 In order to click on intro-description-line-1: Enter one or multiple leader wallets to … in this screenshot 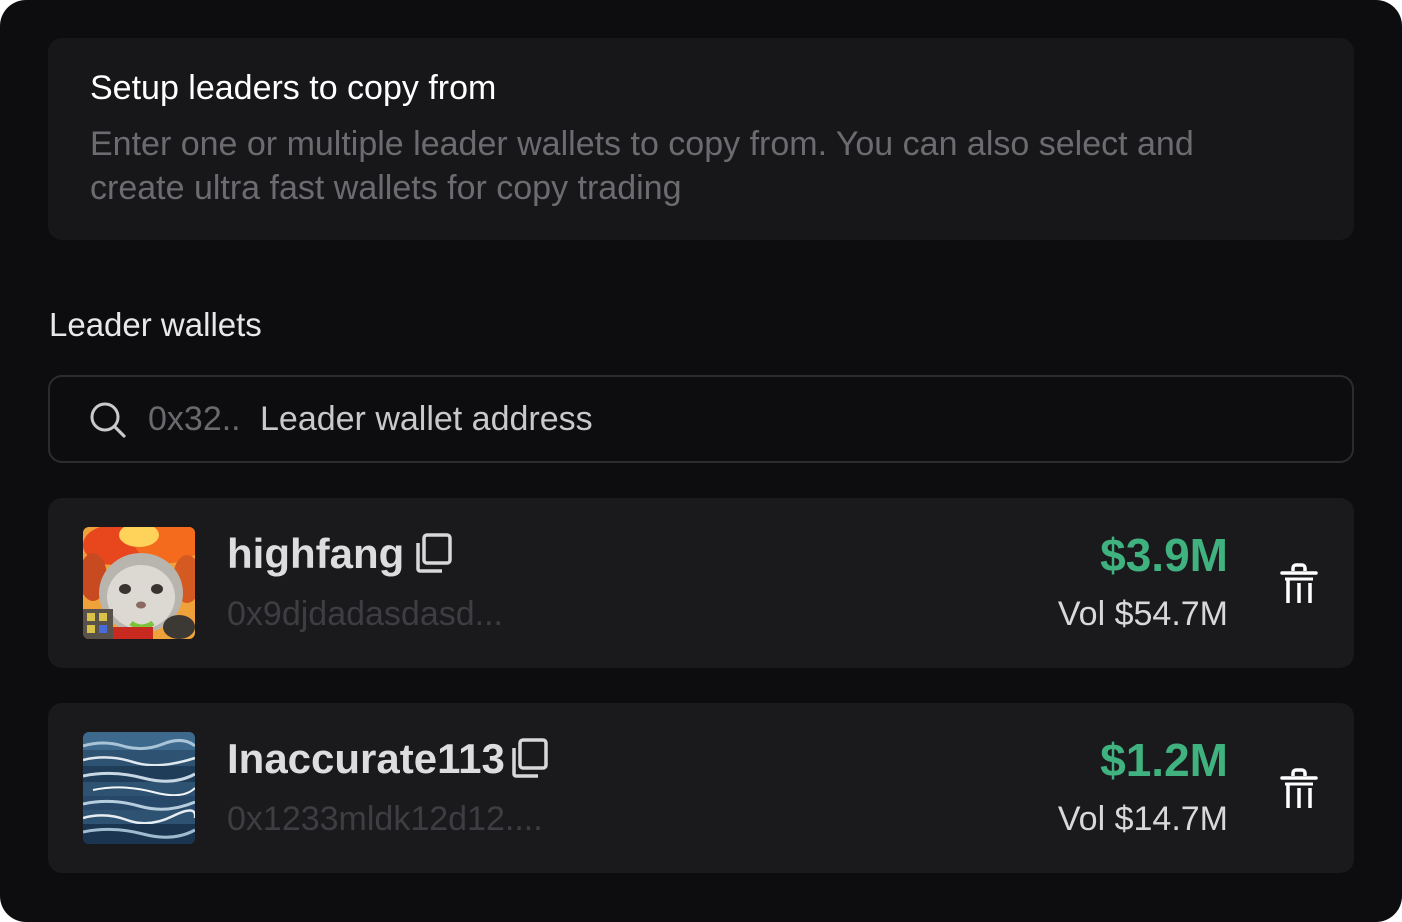, I will do `click(642, 144)`.